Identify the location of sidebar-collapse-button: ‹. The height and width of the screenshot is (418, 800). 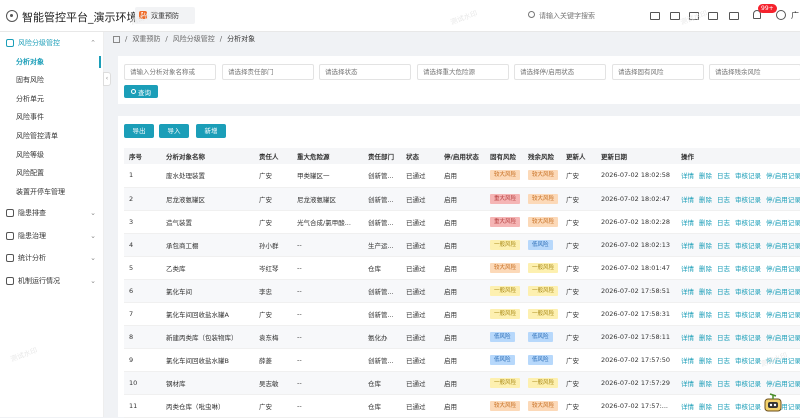
(107, 79).